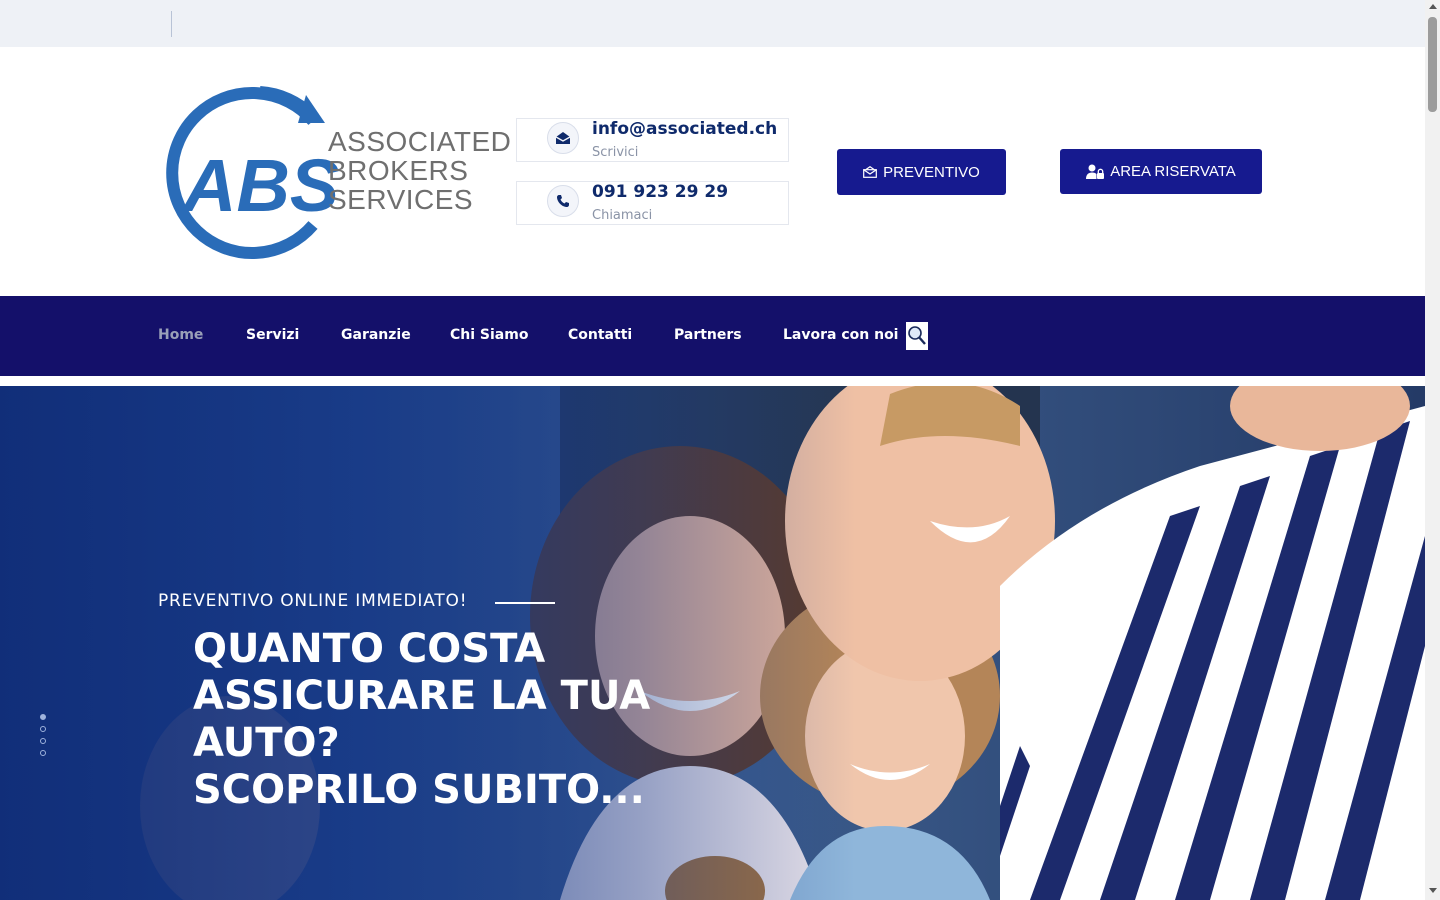 Image resolution: width=1440 pixels, height=900 pixels. Describe the element at coordinates (563, 201) in the screenshot. I see `phone-icon` at that location.